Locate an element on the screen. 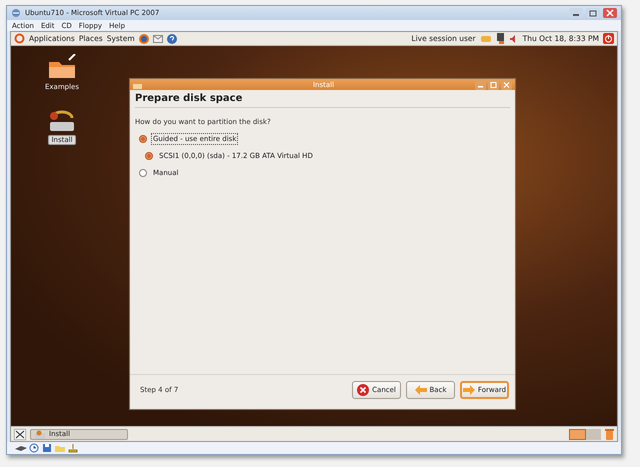 The image size is (640, 467). ubuntu-logo-icon is located at coordinates (19, 38).